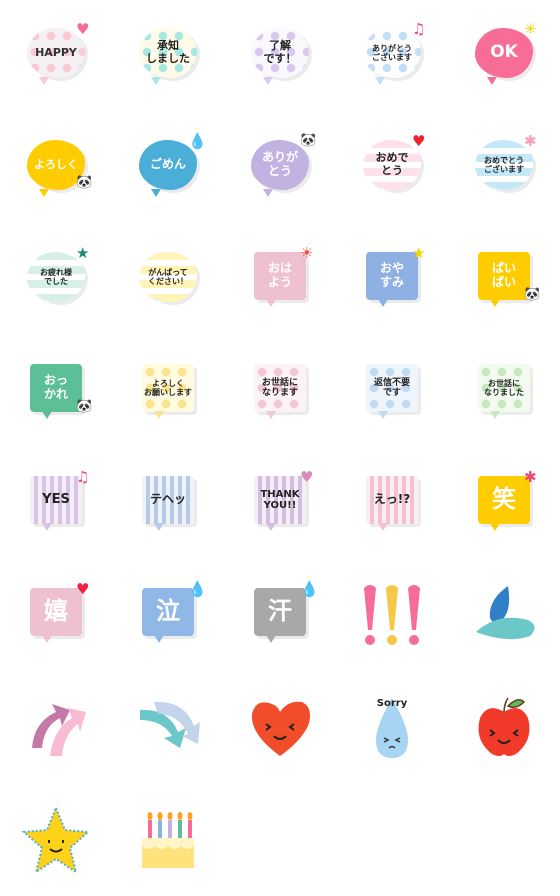 This screenshot has width=560, height=896. What do you see at coordinates (391, 382) in the screenshot?
I see `sticker-text: 返信不要` at bounding box center [391, 382].